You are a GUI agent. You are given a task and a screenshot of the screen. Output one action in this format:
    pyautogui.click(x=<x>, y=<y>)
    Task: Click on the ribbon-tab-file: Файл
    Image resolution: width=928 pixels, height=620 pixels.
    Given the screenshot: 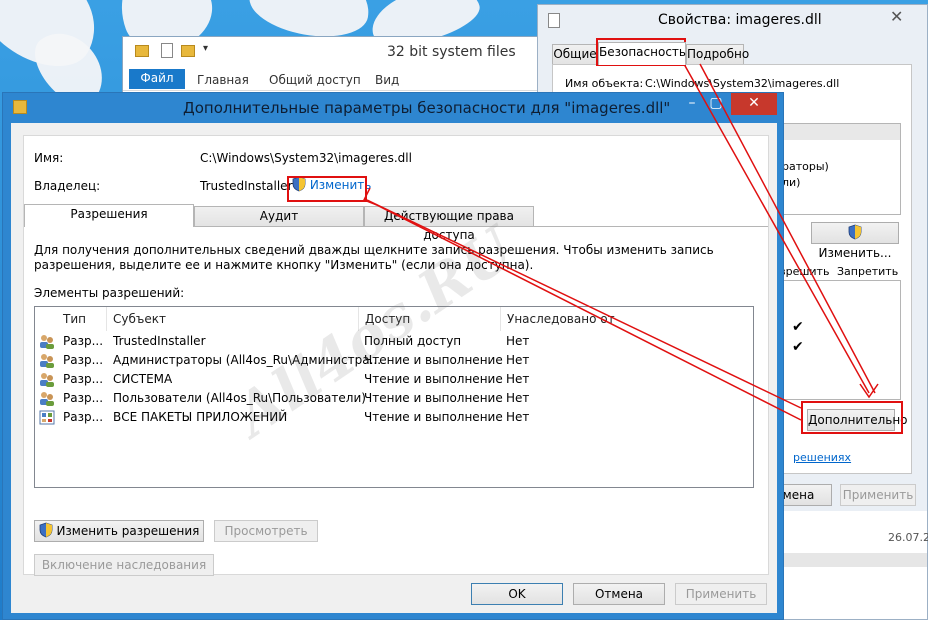 What is the action you would take?
    pyautogui.click(x=157, y=79)
    